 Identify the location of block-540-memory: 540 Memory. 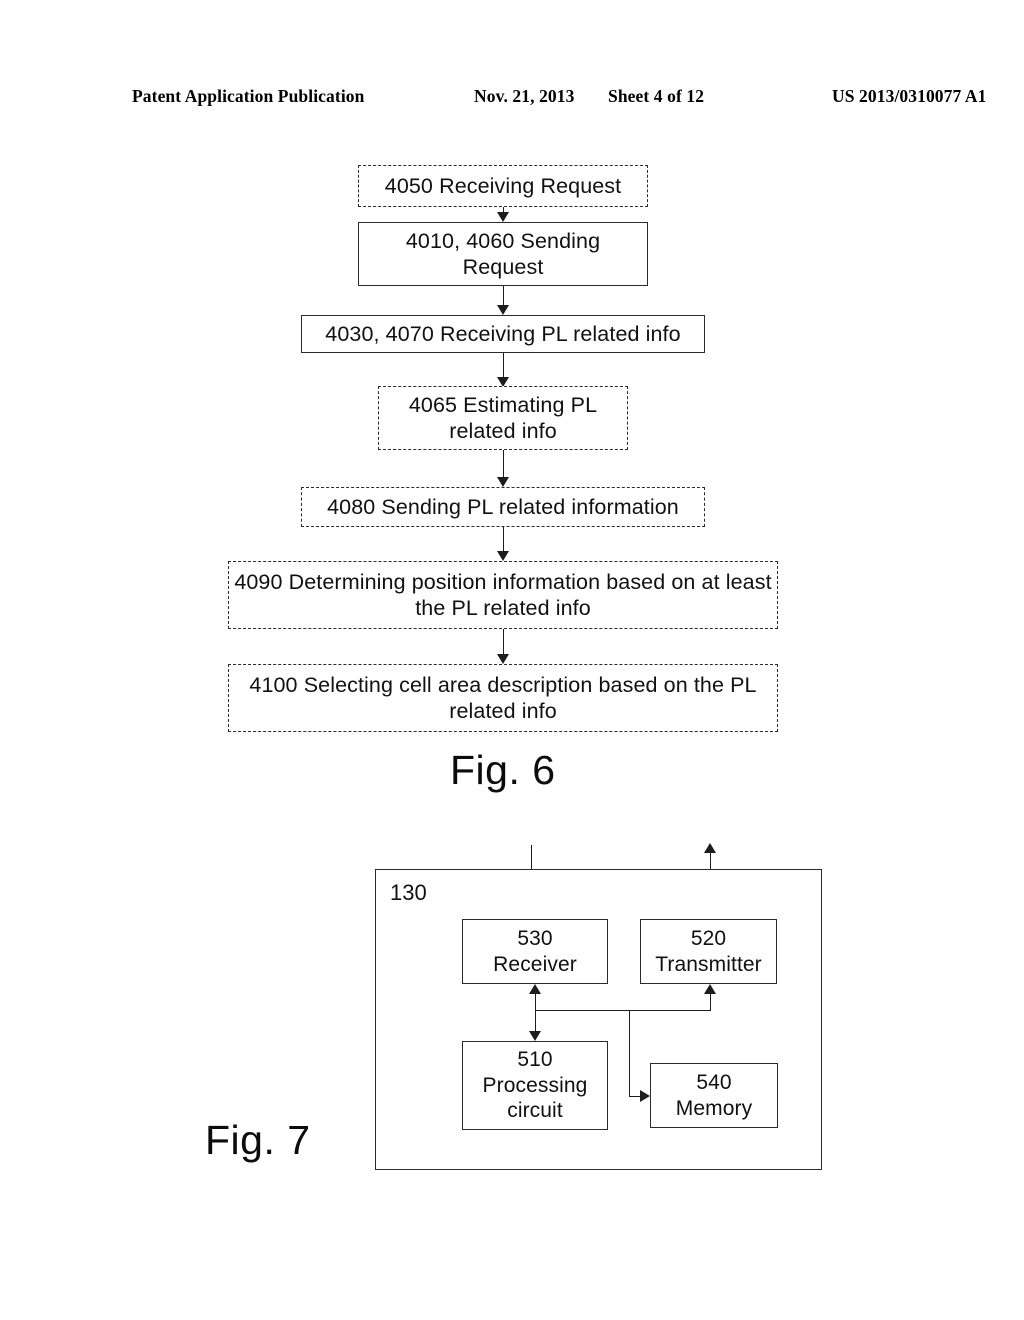
(714, 1095).